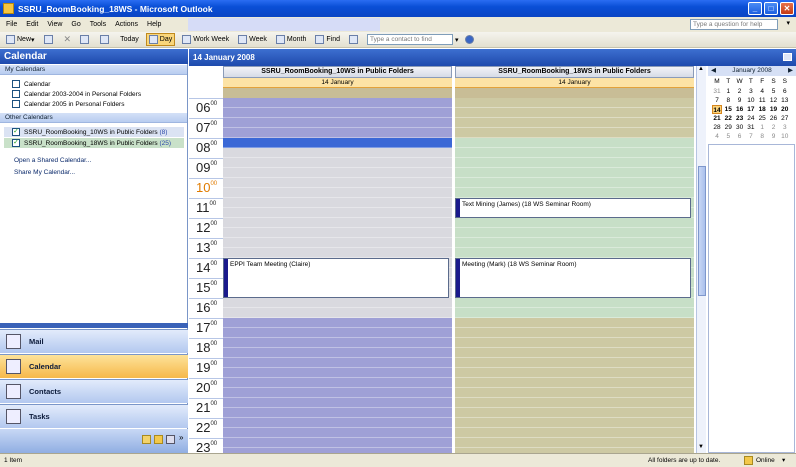  What do you see at coordinates (337, 93) in the screenshot?
I see `all-day-area-10ws` at bounding box center [337, 93].